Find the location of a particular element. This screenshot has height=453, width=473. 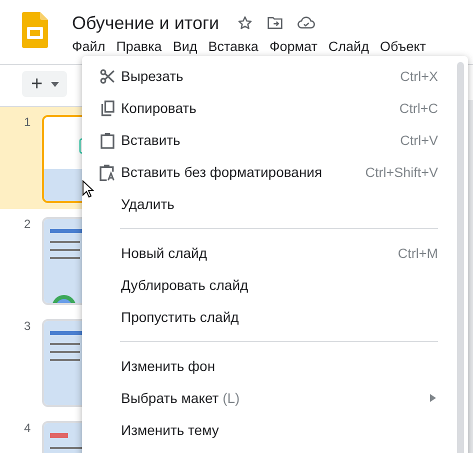

document-title: Обучение и итоги is located at coordinates (146, 23).